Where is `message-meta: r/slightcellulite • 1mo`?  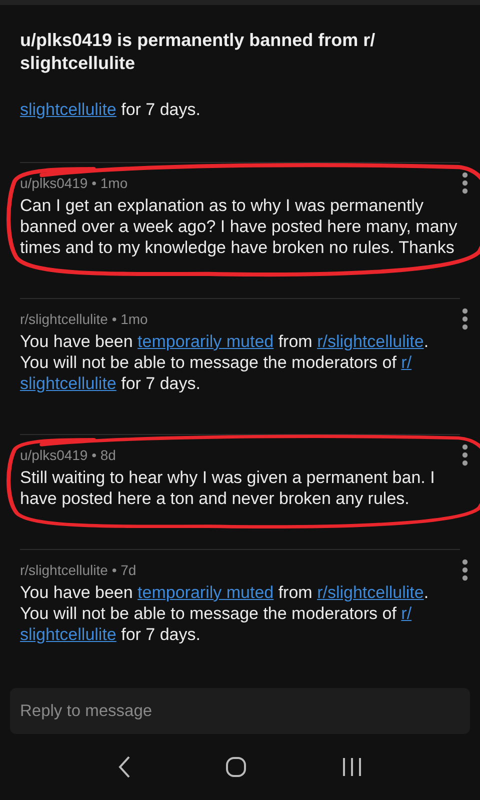
message-meta: r/slightcellulite • 1mo is located at coordinates (84, 319).